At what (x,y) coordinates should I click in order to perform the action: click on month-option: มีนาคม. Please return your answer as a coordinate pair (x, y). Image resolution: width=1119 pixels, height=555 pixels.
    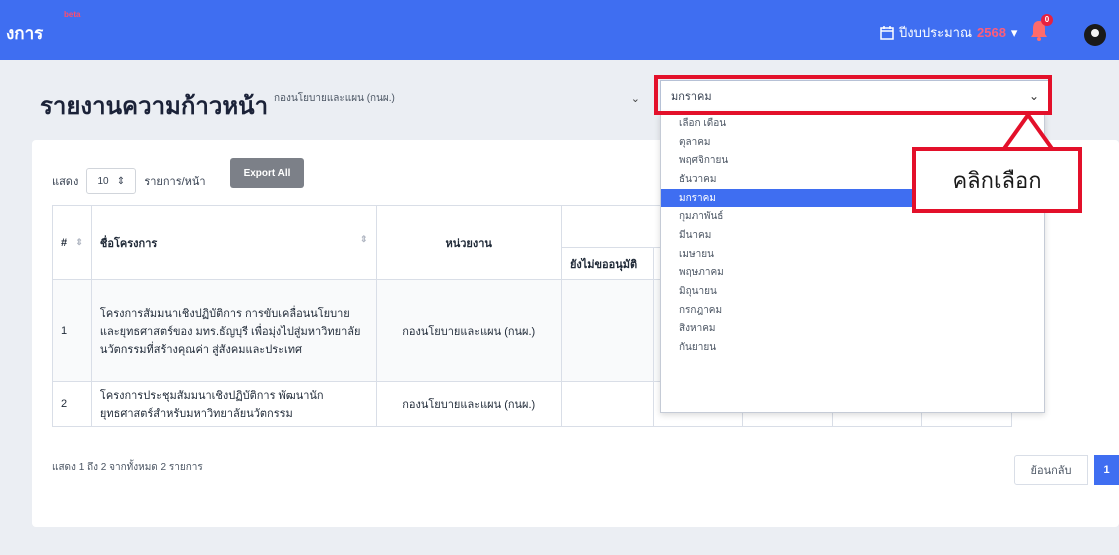
    Looking at the image, I should click on (852, 235).